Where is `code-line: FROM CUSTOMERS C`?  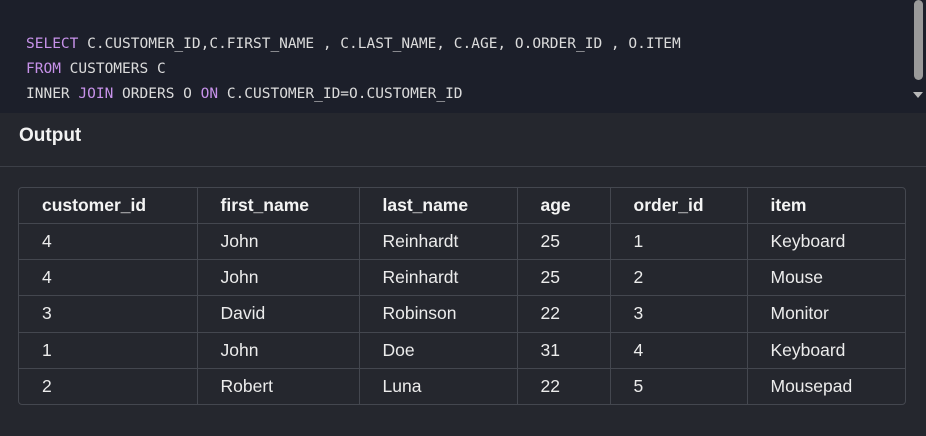
code-line: FROM CUSTOMERS C is located at coordinates (353, 69).